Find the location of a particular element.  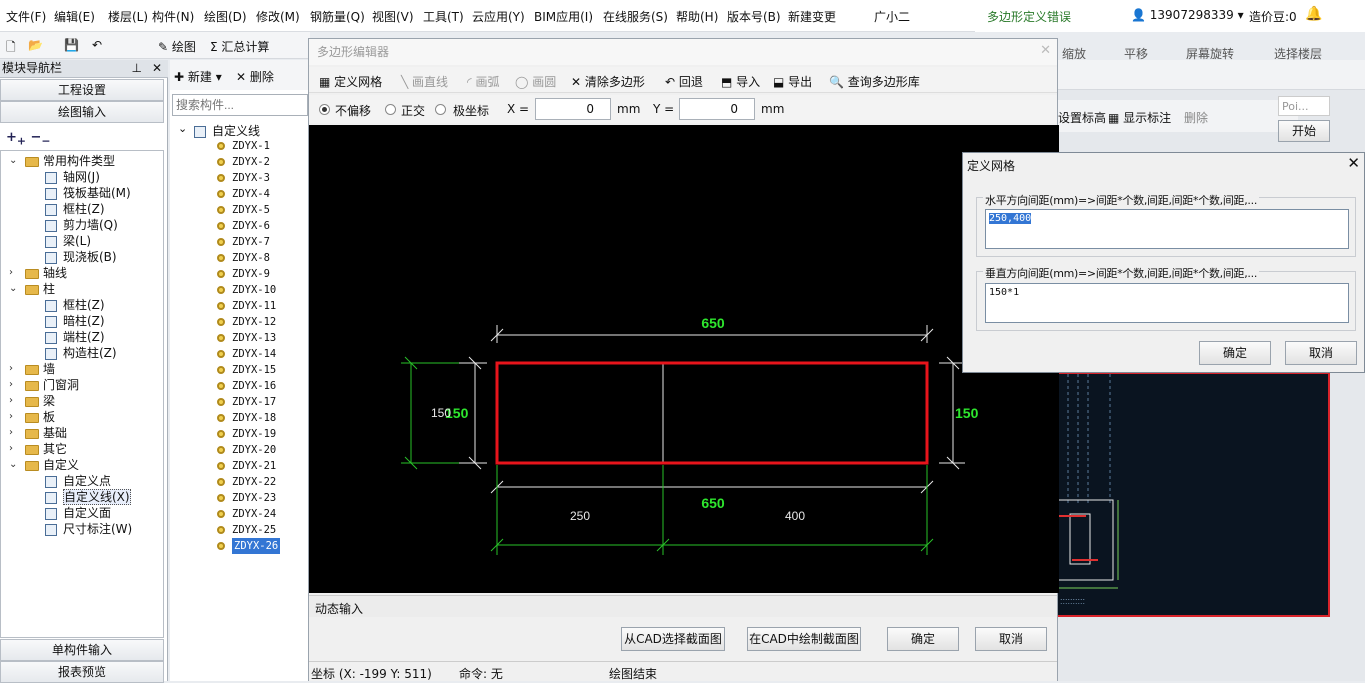

pan-button: 平移 is located at coordinates (1136, 53).